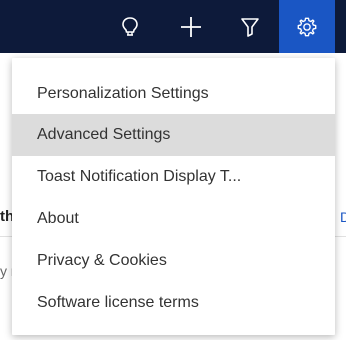 This screenshot has height=340, width=346. I want to click on menu-item-privacy-cookies: Privacy & Cookies, so click(173, 261).